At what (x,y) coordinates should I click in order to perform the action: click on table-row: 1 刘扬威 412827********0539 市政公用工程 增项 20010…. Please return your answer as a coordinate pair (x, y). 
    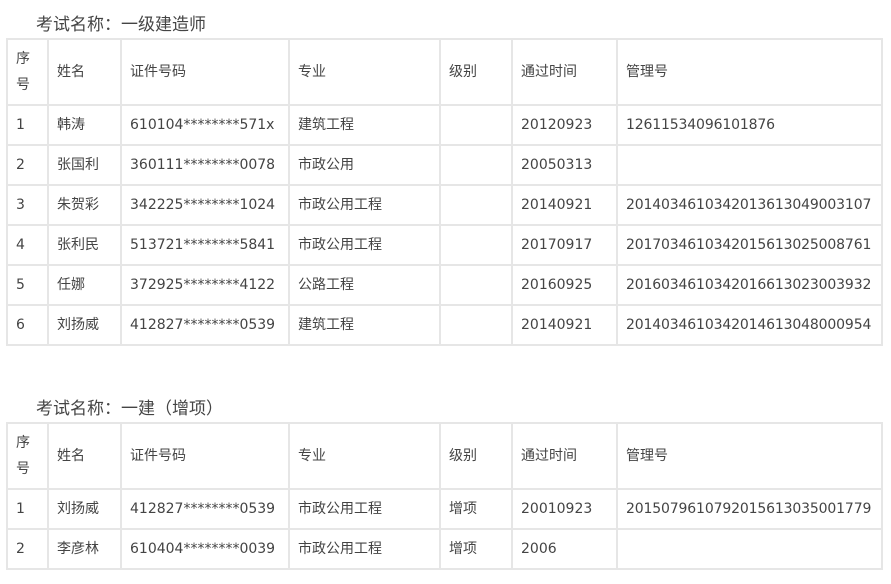
    Looking at the image, I should click on (444, 509).